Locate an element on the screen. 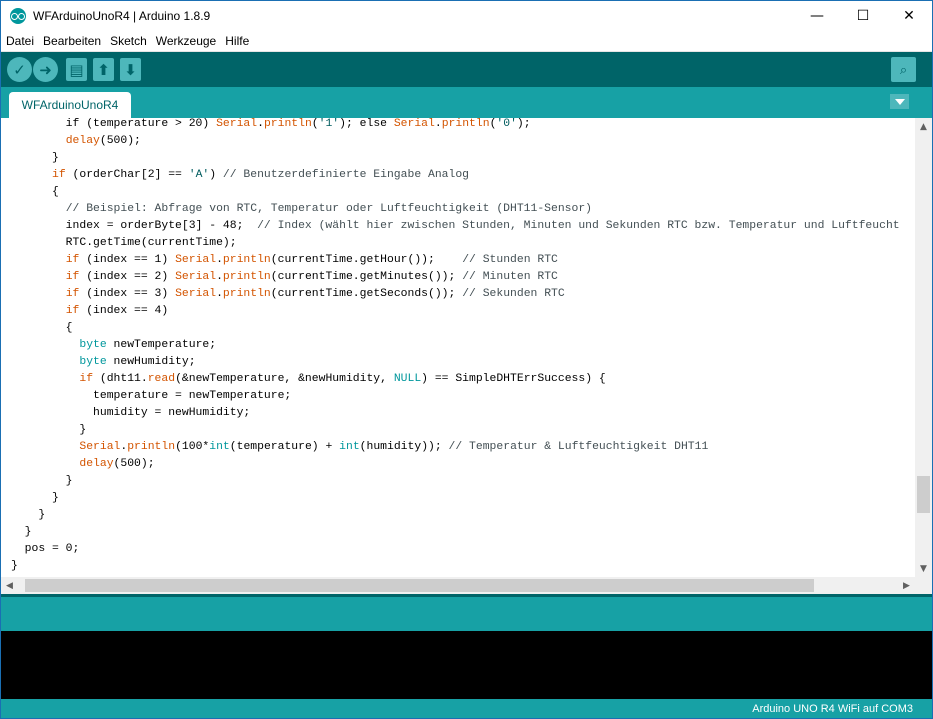 Image resolution: width=933 pixels, height=719 pixels. editor-console-divider is located at coordinates (466, 612).